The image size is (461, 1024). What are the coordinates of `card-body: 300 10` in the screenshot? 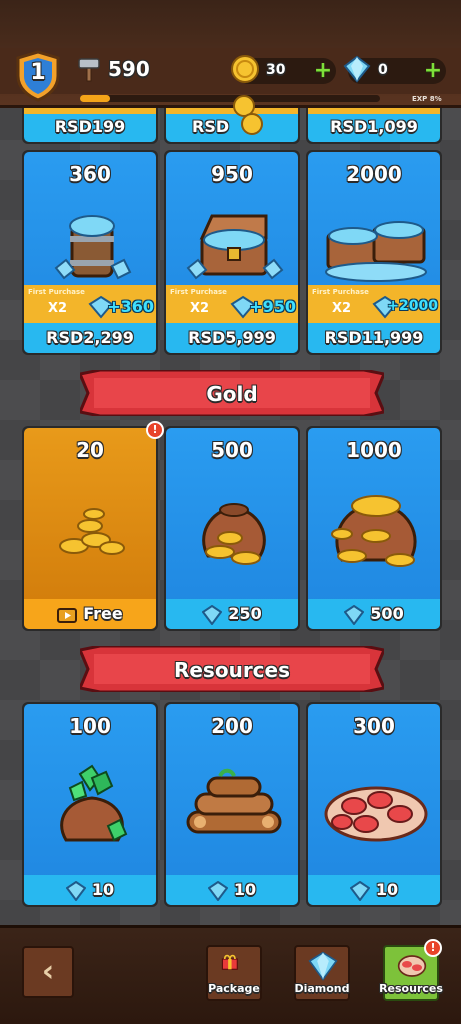 It's located at (374, 804).